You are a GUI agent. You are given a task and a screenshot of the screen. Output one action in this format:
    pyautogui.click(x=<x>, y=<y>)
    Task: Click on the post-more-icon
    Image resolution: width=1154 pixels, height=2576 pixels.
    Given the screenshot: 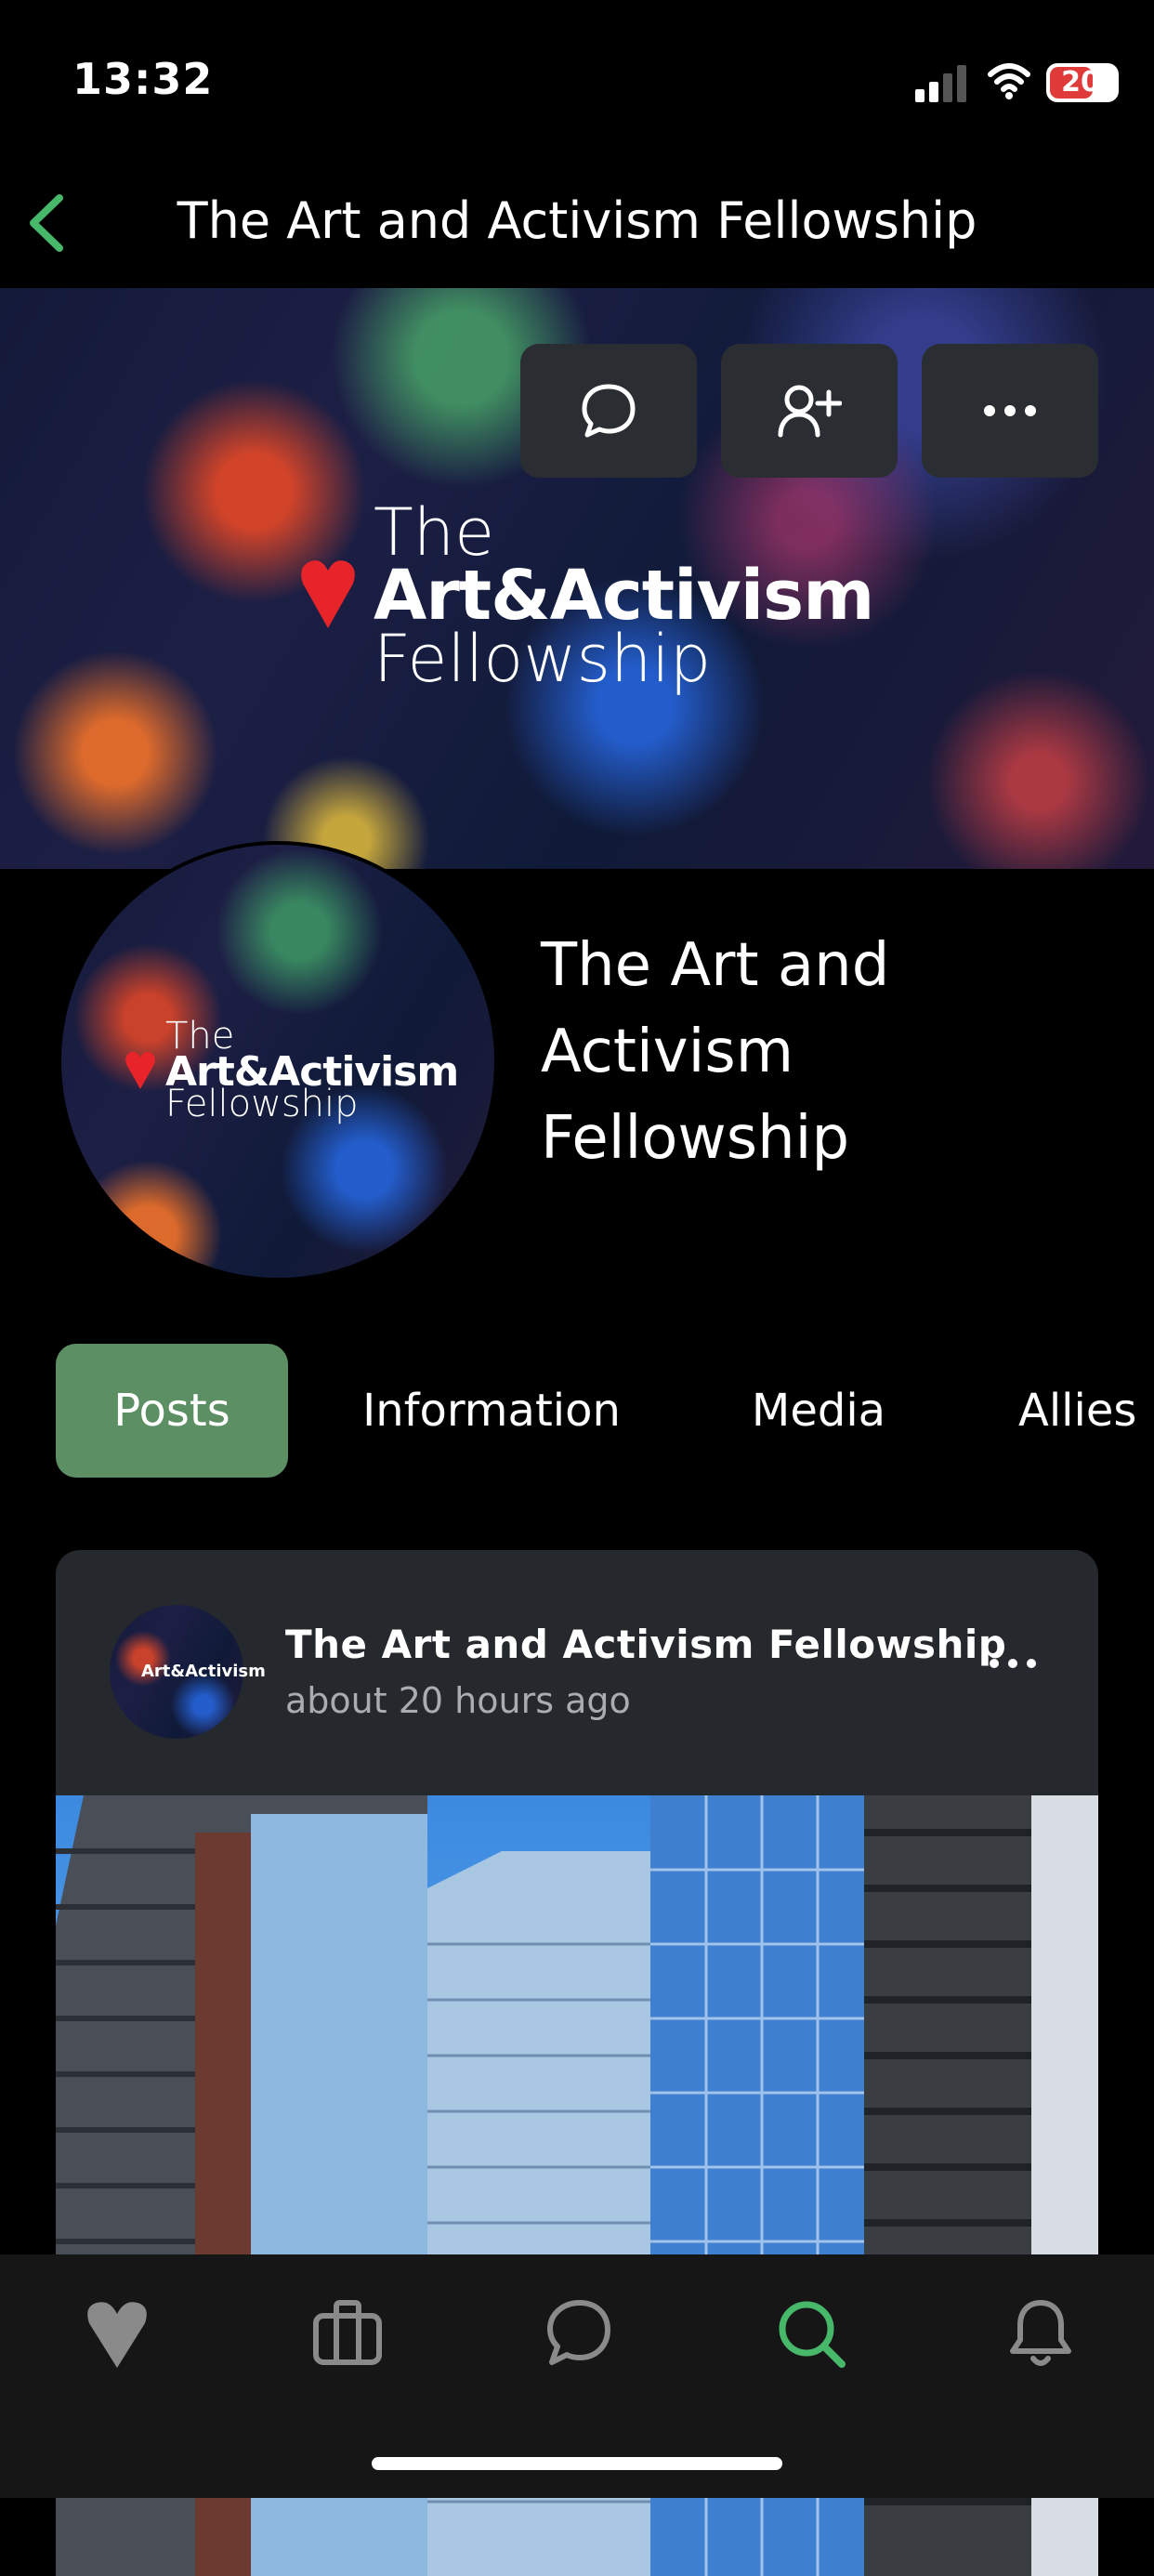 What is the action you would take?
    pyautogui.click(x=1013, y=1663)
    